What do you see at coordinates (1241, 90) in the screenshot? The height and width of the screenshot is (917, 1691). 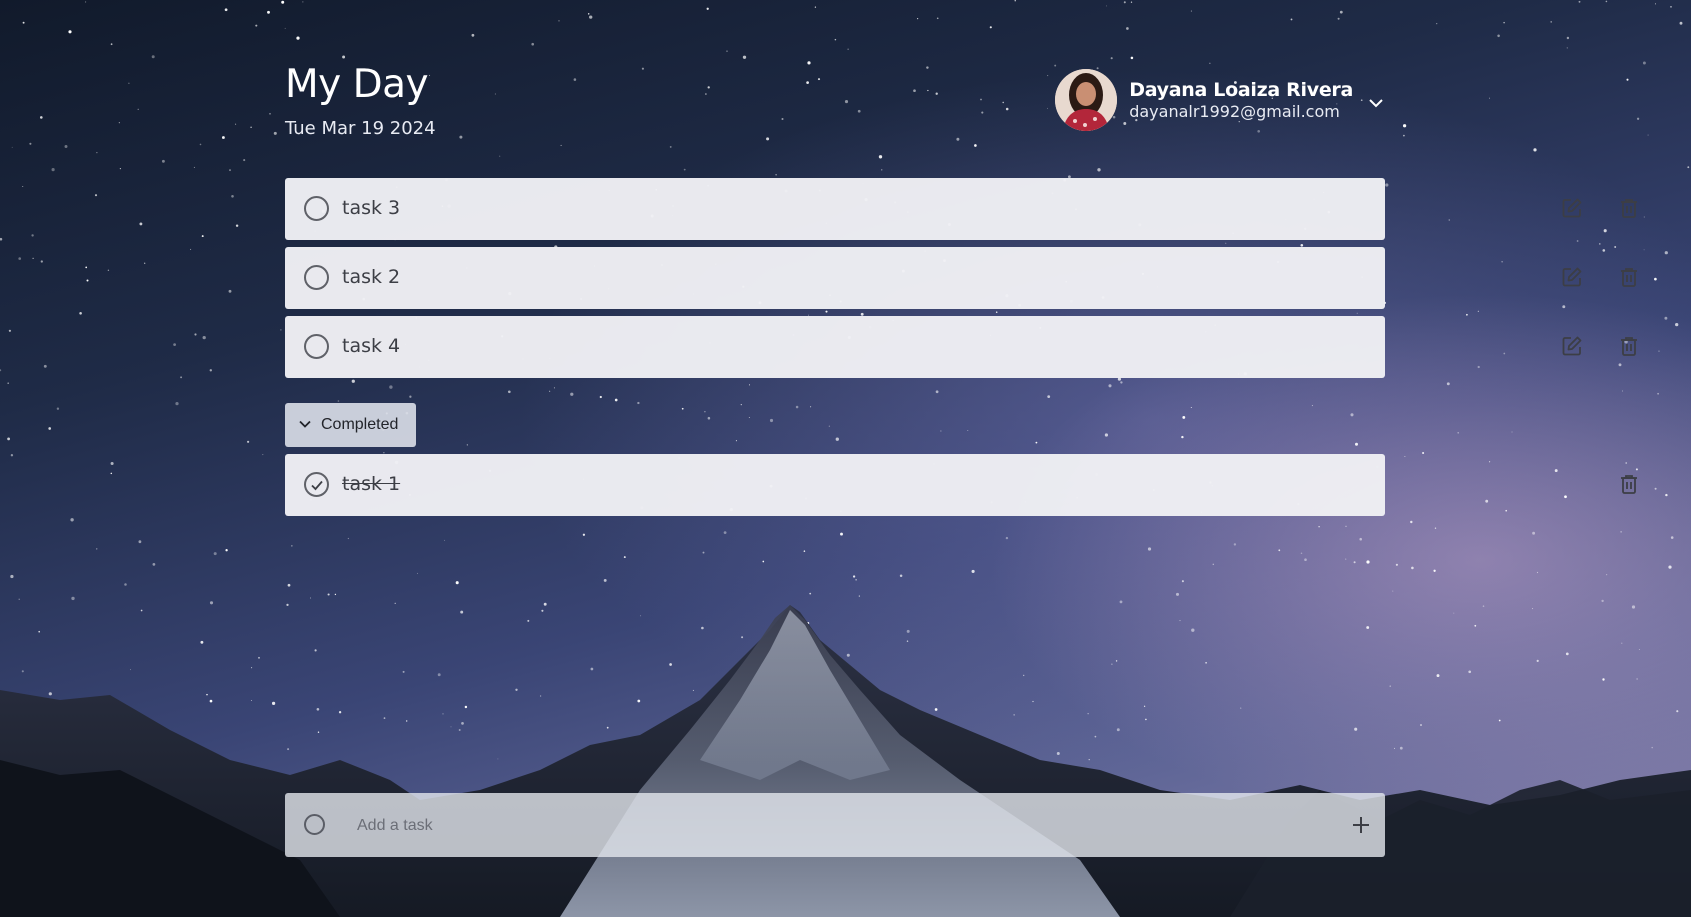 I see `user-name: Dayana Loaiza Rivera` at bounding box center [1241, 90].